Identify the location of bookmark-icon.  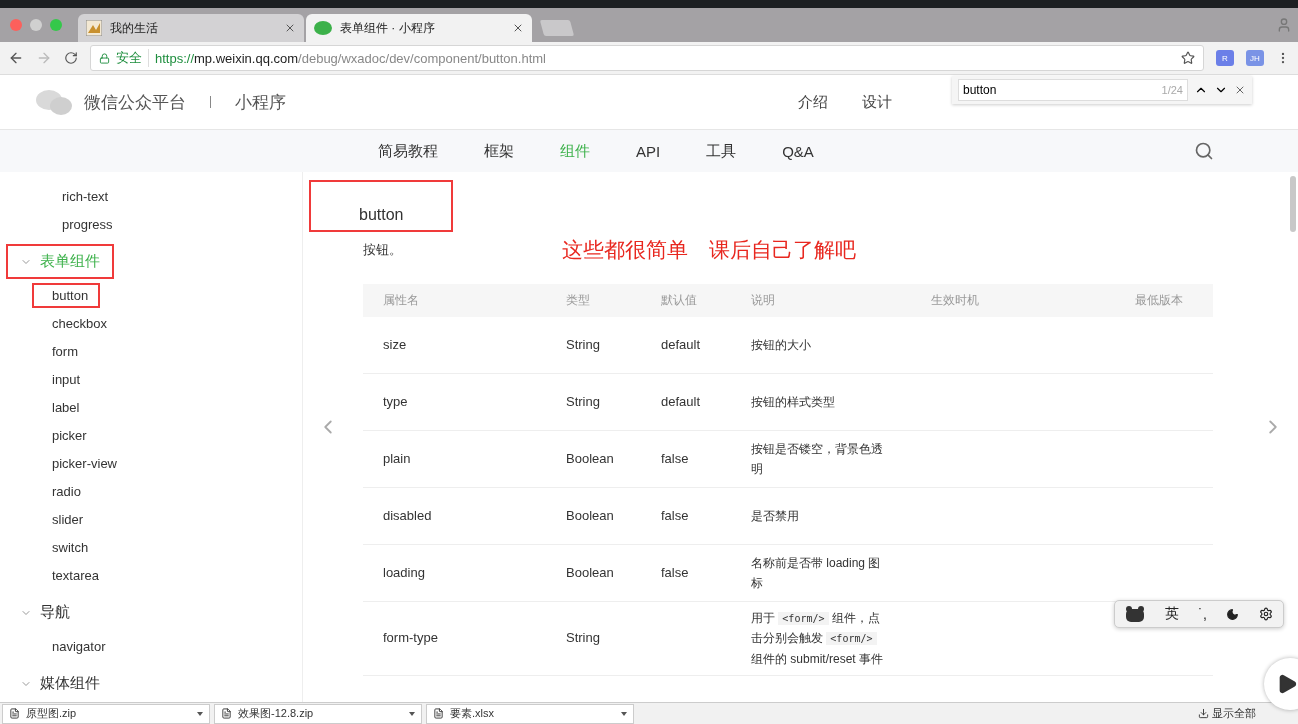
(1188, 58).